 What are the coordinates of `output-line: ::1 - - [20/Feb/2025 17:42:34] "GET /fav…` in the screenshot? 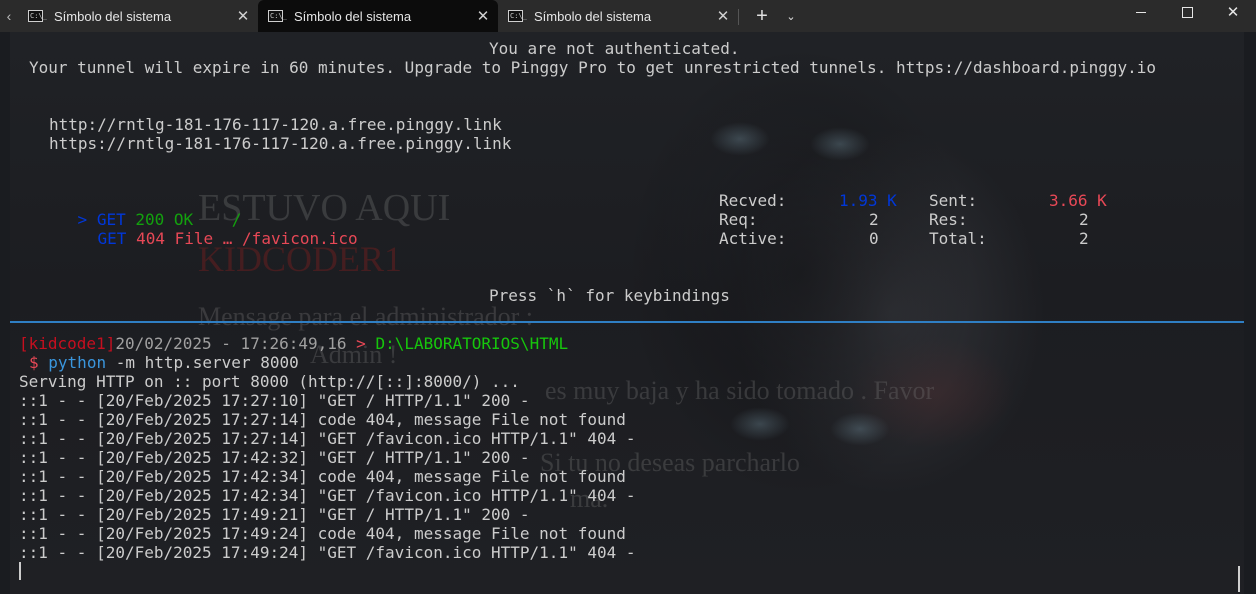 It's located at (327, 495).